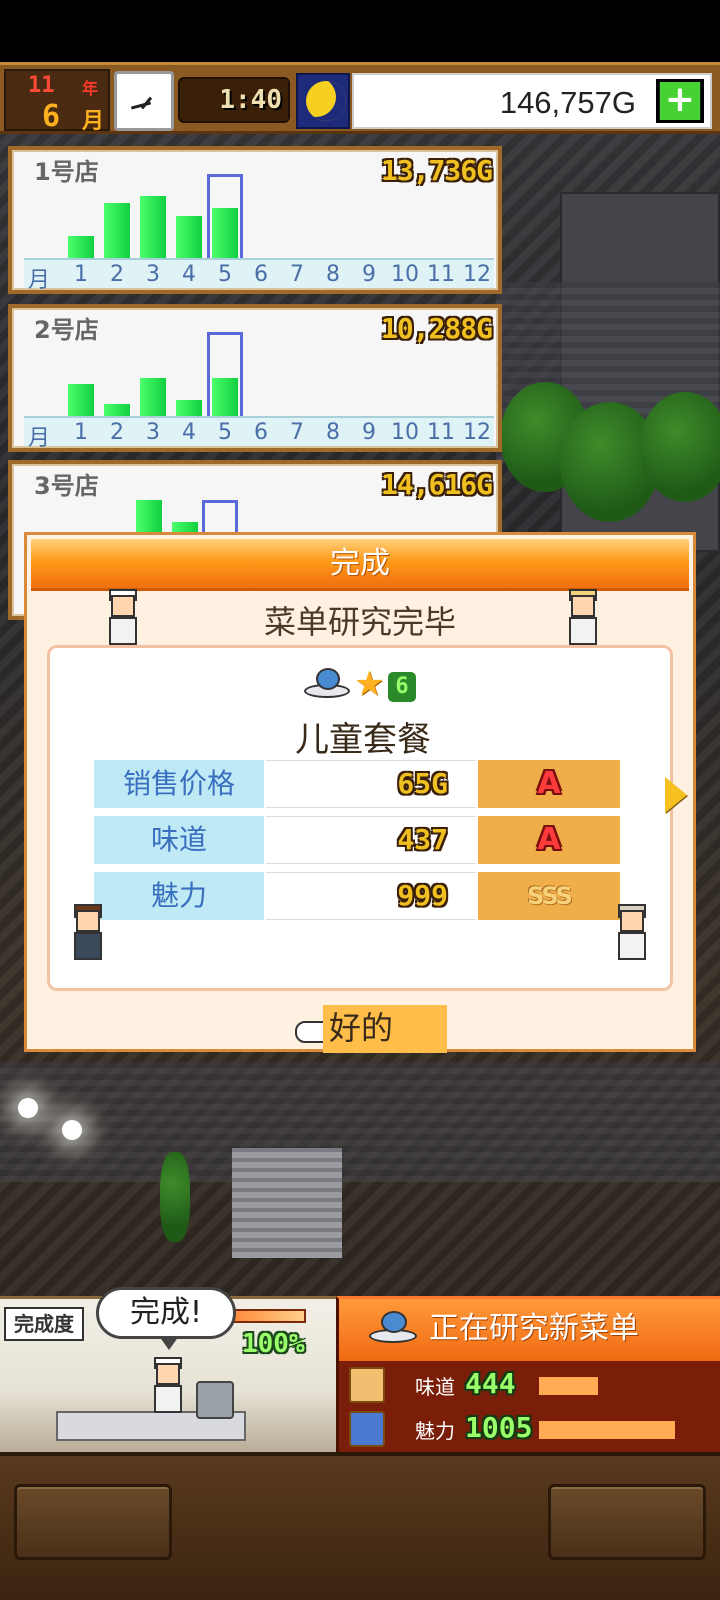  I want to click on research-status-area: 完成度 100% 完成! 正在研究新菜单 味道 444 魅力 1005, so click(360, 1369).